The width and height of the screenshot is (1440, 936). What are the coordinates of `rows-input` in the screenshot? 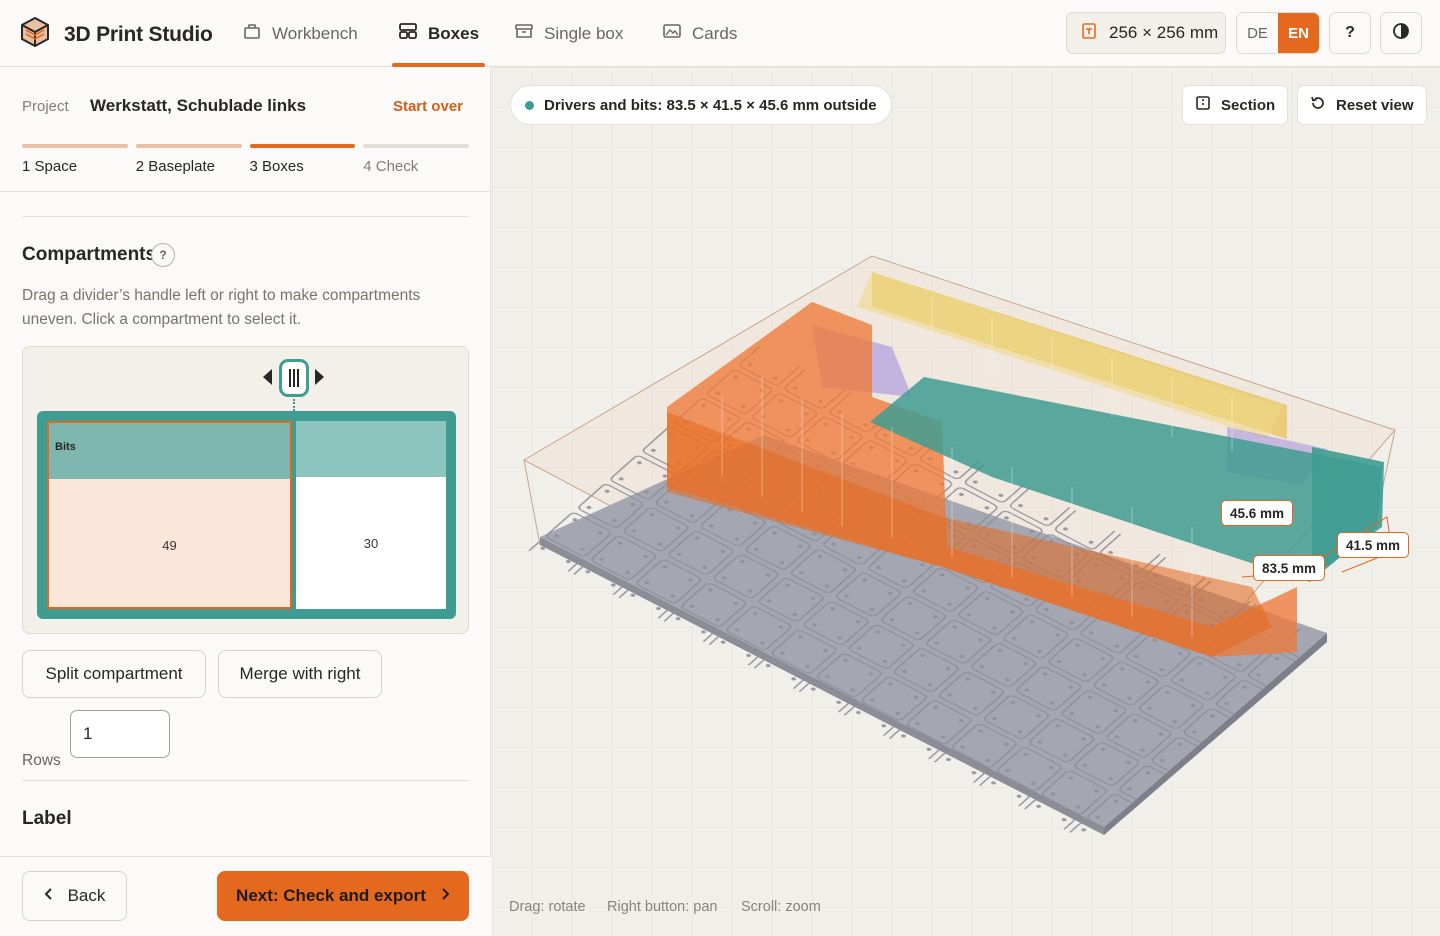 It's located at (120, 734).